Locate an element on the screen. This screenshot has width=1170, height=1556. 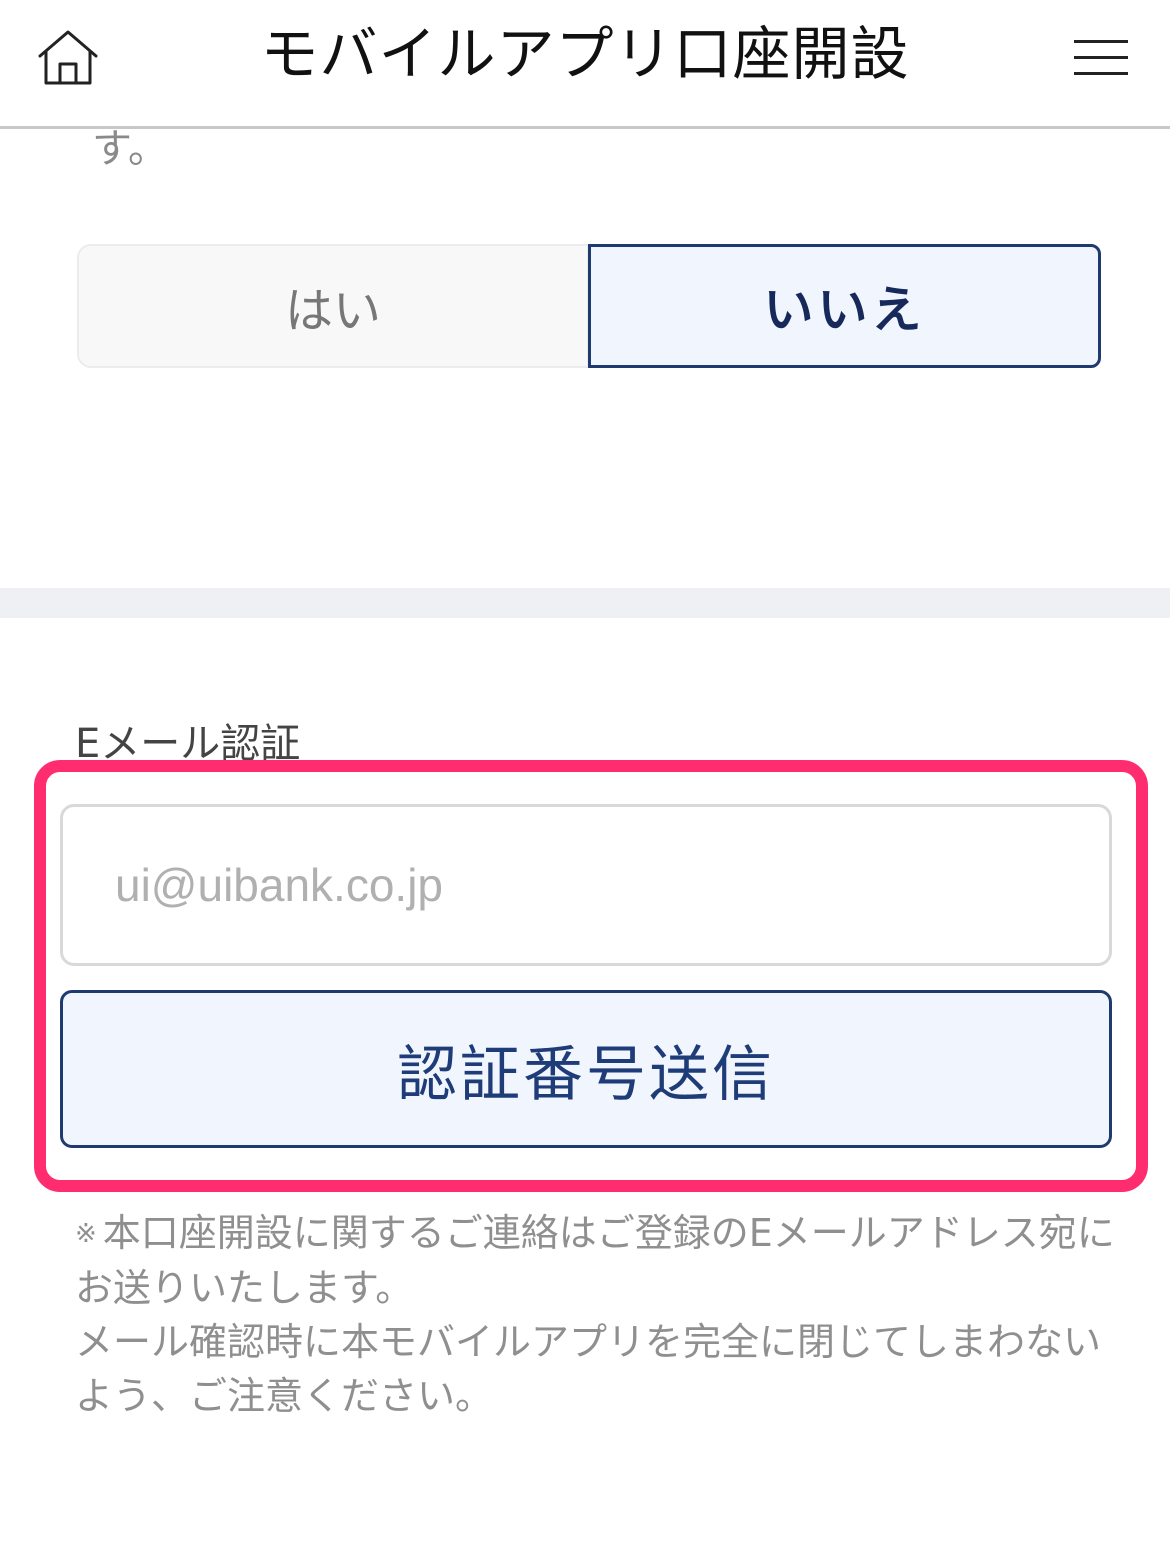
send-verification-code-button: 認証番号送信 is located at coordinates (586, 1069).